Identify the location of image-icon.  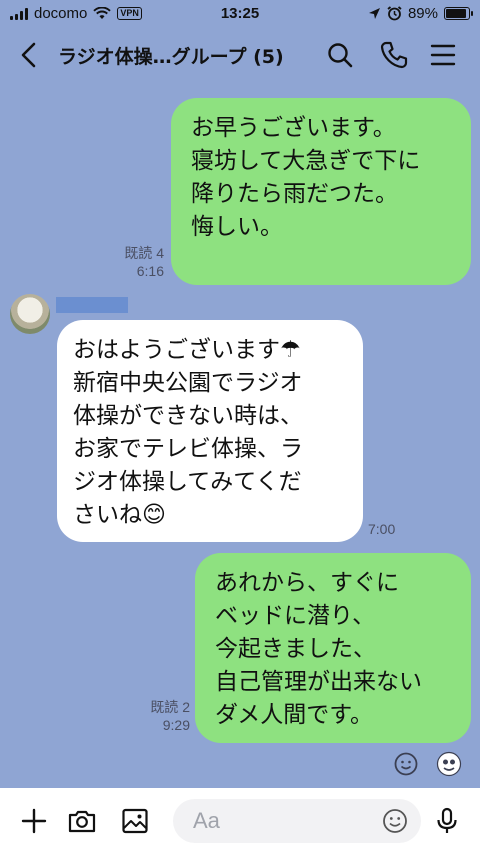
(135, 821).